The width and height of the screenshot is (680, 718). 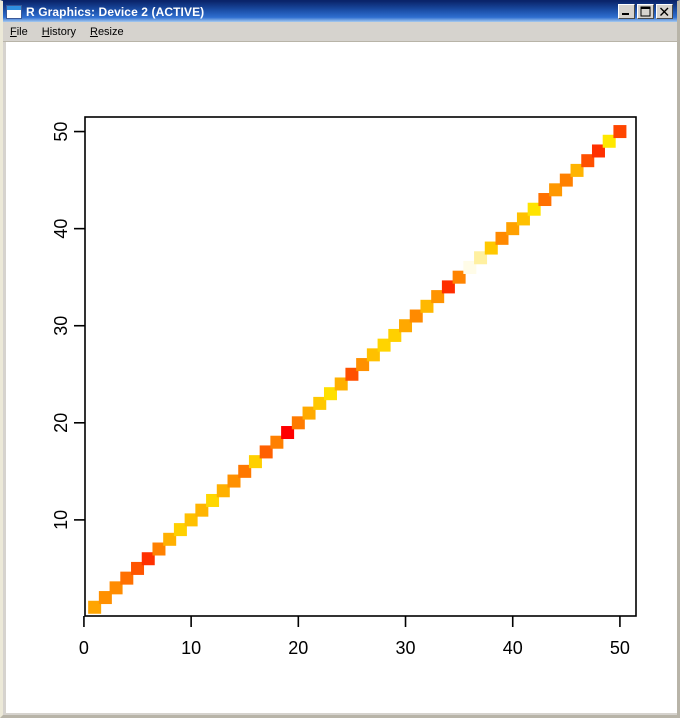 I want to click on window-icon, so click(x=14, y=11).